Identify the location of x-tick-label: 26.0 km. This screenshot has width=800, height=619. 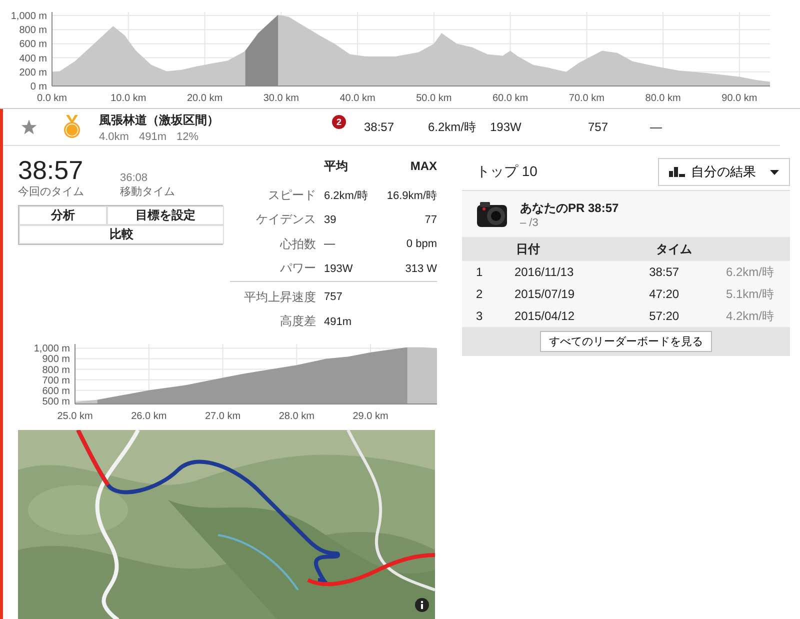
(149, 416).